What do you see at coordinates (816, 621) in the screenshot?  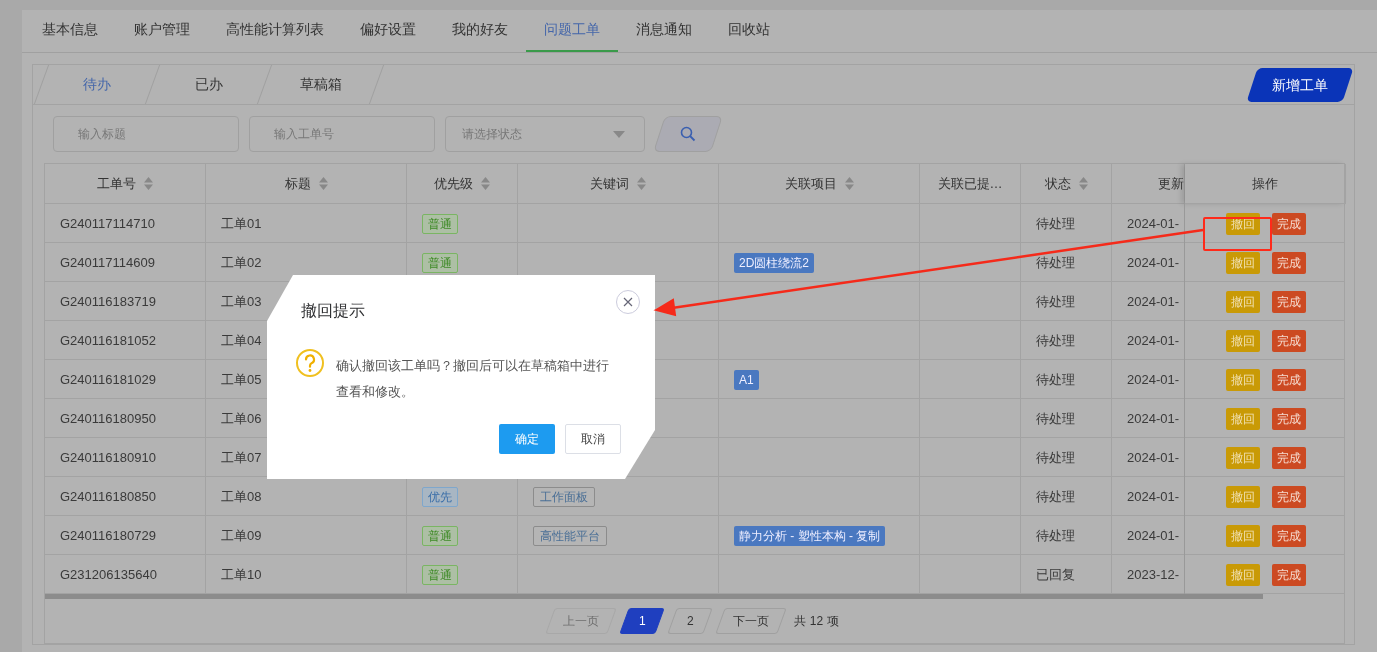 I see `total-count: 共 12 项` at bounding box center [816, 621].